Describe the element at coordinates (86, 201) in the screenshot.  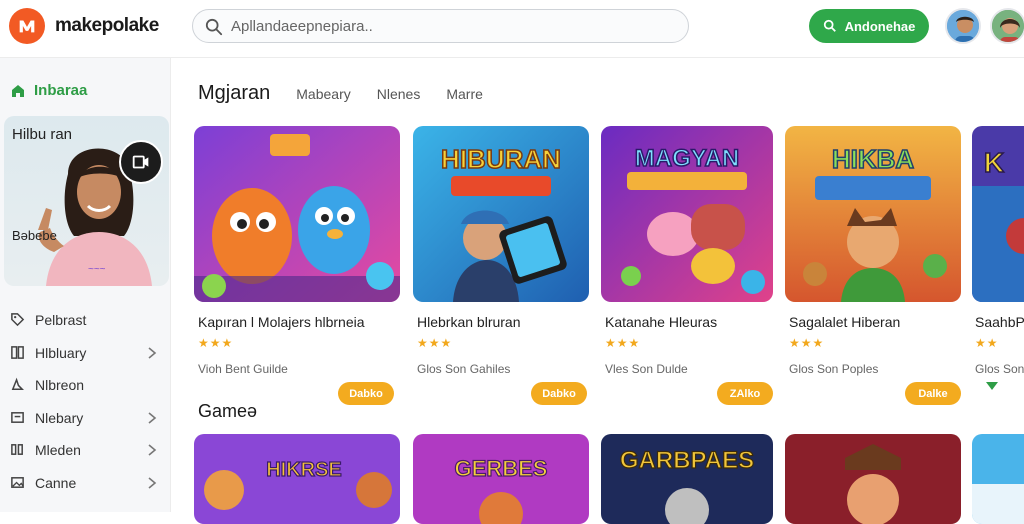
I see `promo-card: ~~~ Hilbu ran Bəbebe` at that location.